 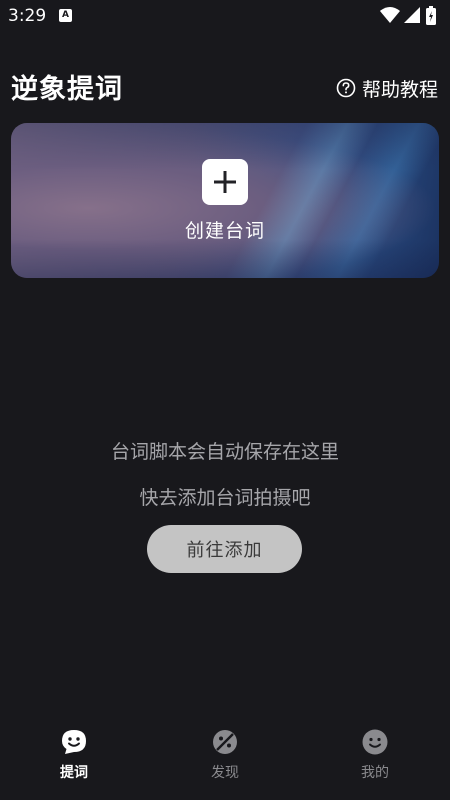 I want to click on create-script-label: 创建台词, so click(x=224, y=231).